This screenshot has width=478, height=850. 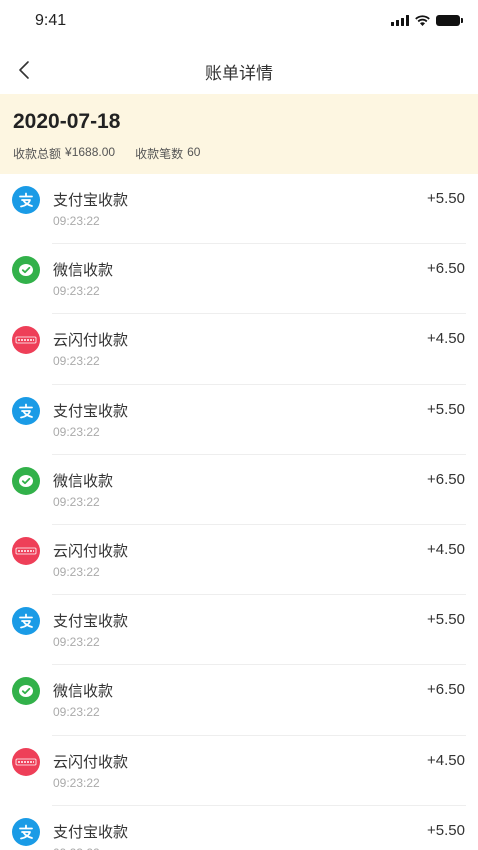 I want to click on signal-icon, so click(x=400, y=20).